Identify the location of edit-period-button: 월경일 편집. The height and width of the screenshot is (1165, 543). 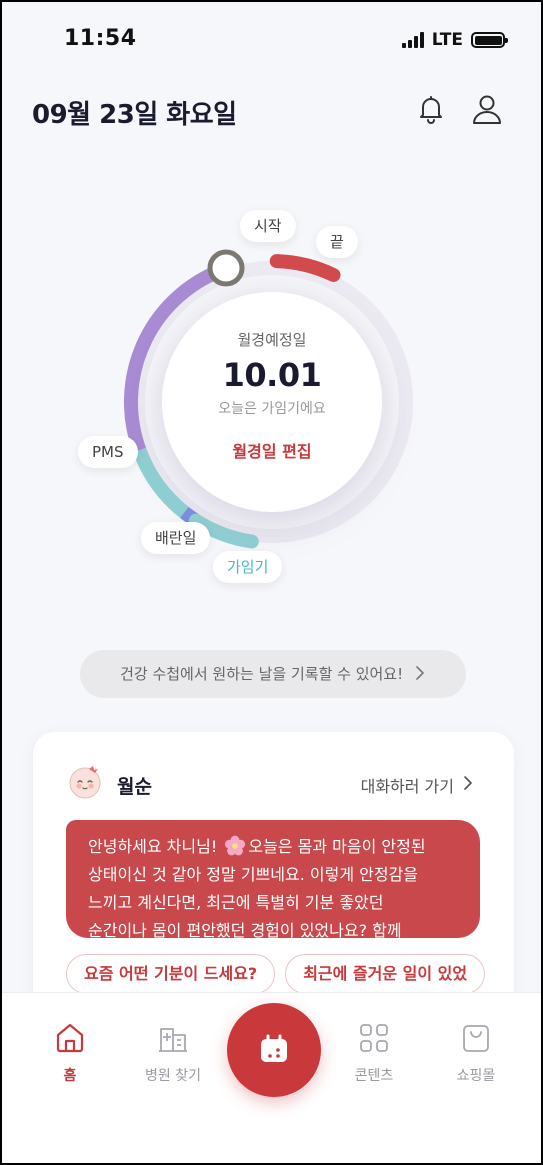
(271, 450).